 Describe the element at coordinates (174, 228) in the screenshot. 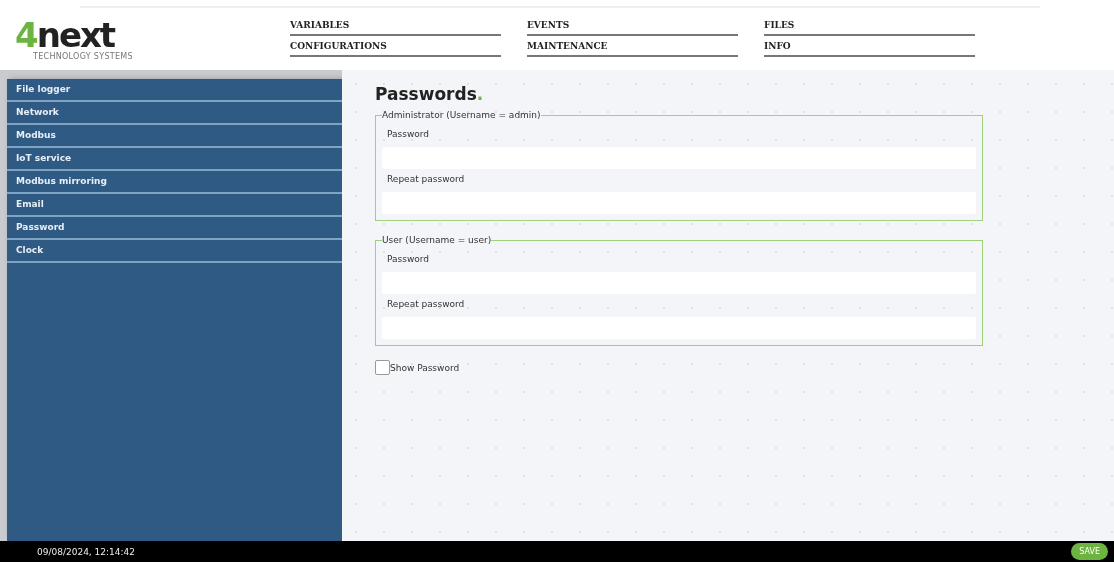

I see `sidebar-item: Password` at that location.